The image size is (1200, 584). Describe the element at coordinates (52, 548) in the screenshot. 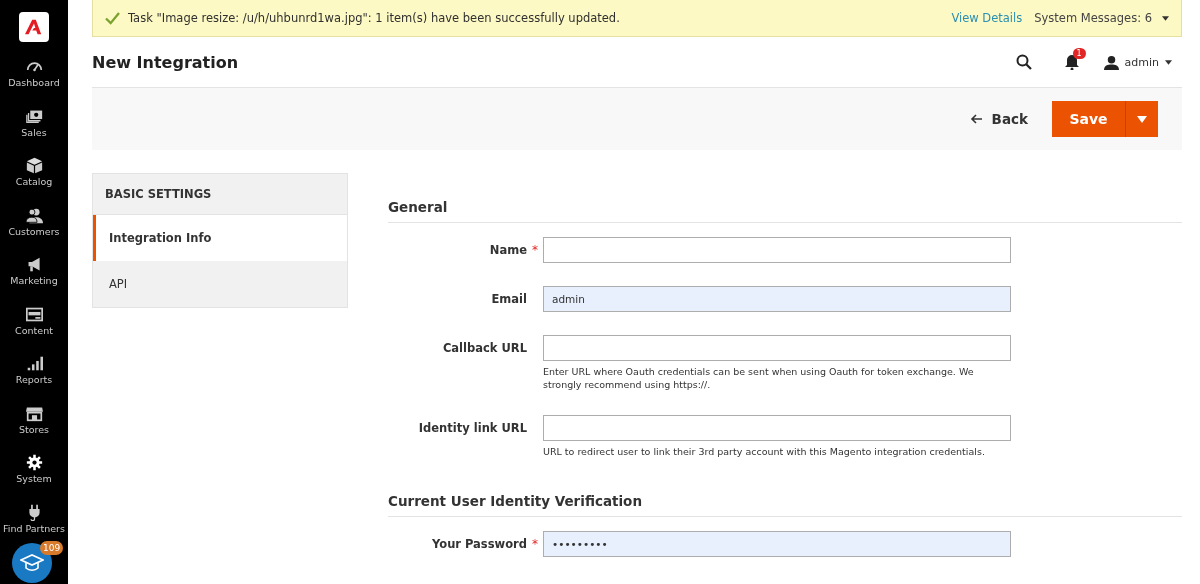

I see `count-badge: 109` at that location.